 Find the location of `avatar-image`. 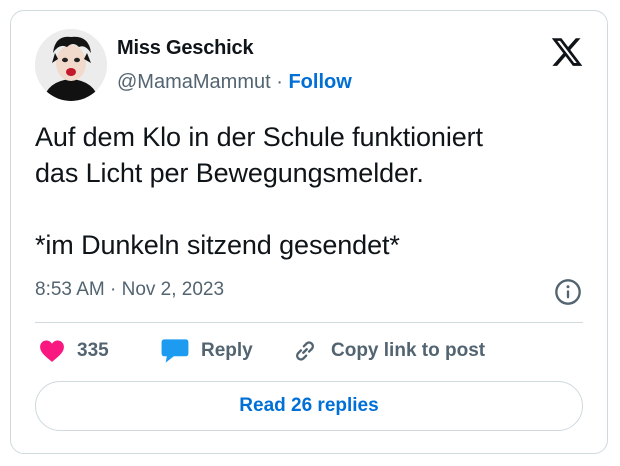

avatar-image is located at coordinates (71, 65).